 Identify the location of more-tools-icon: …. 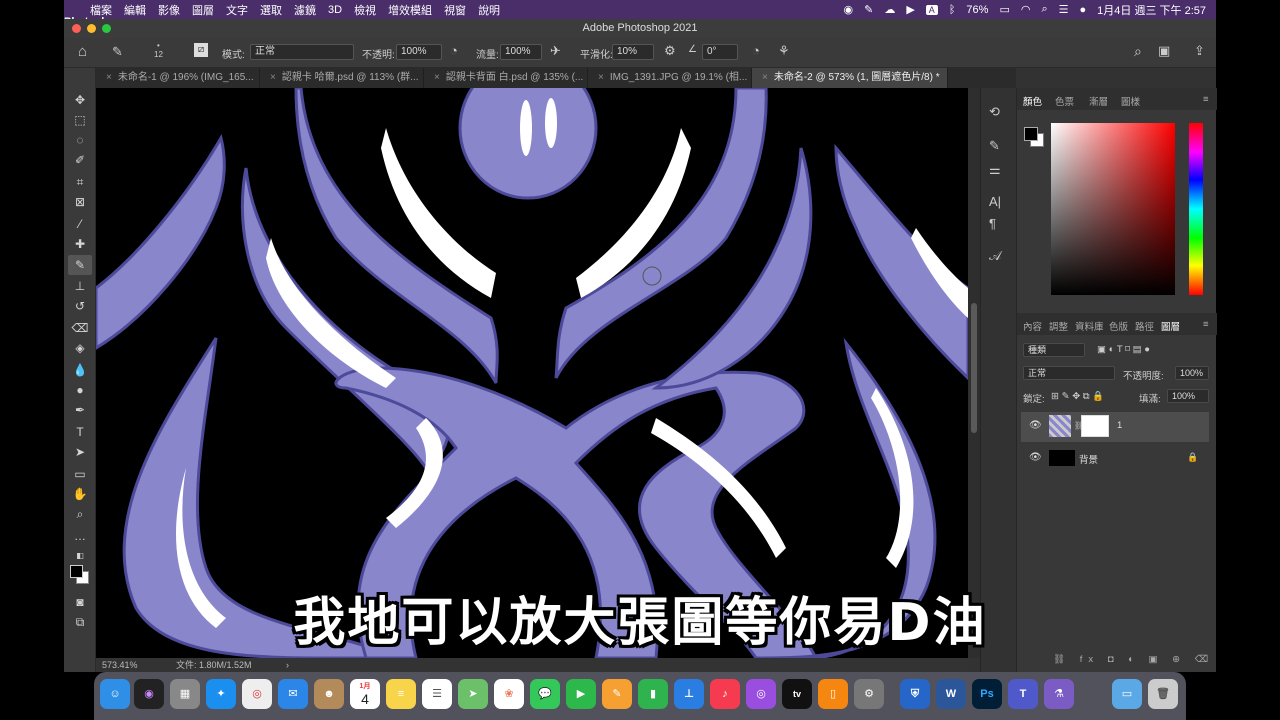
(80, 536).